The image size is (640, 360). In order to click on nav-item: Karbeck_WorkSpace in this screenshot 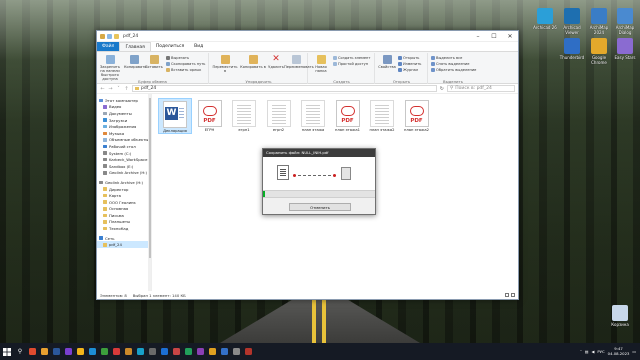, I will do `click(124, 159)`.